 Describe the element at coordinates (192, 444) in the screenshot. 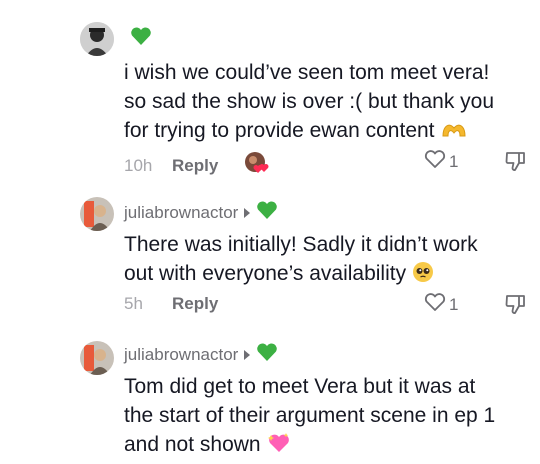

I see `comment-text-line-content: and not shown` at that location.